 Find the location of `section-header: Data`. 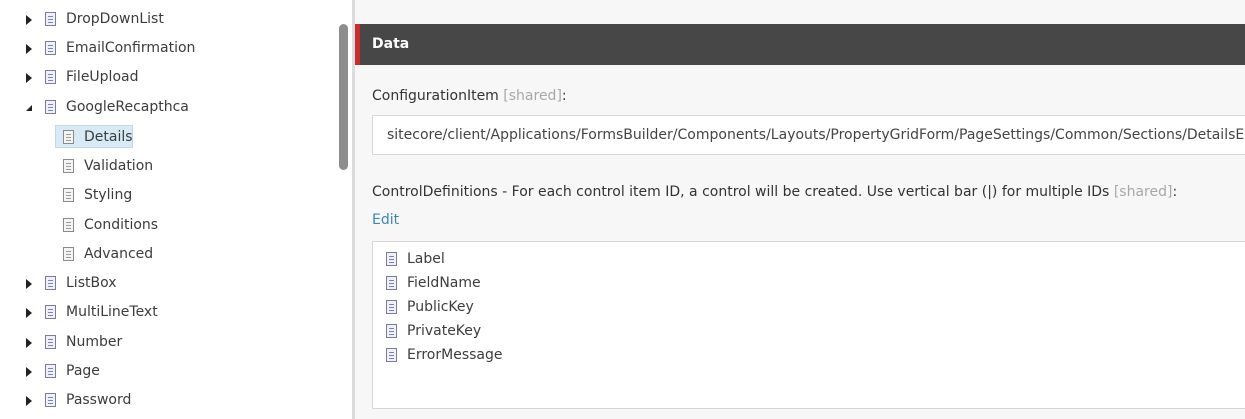

section-header: Data is located at coordinates (800, 44).